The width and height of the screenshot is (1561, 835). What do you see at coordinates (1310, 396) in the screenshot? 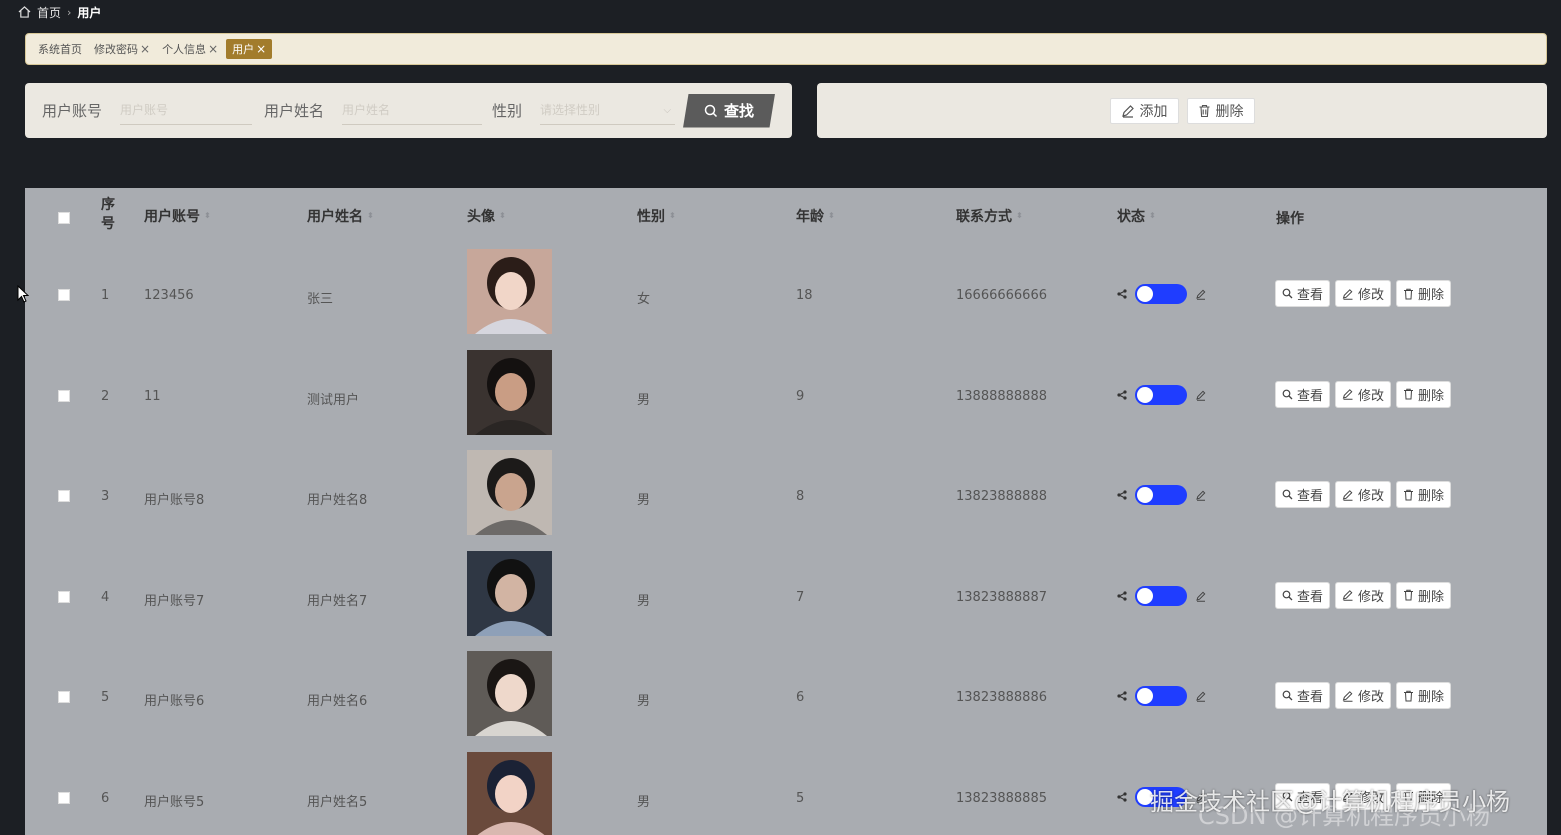
I see `view-button-label: 查看` at bounding box center [1310, 396].